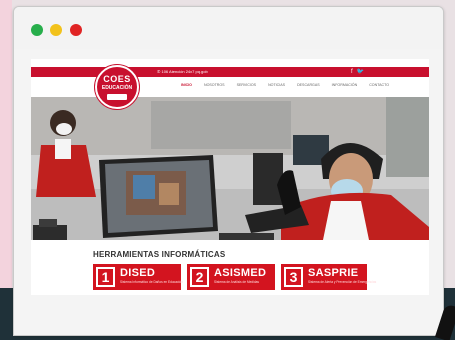  What do you see at coordinates (228, 28) in the screenshot?
I see `window-titlebar` at bounding box center [228, 28].